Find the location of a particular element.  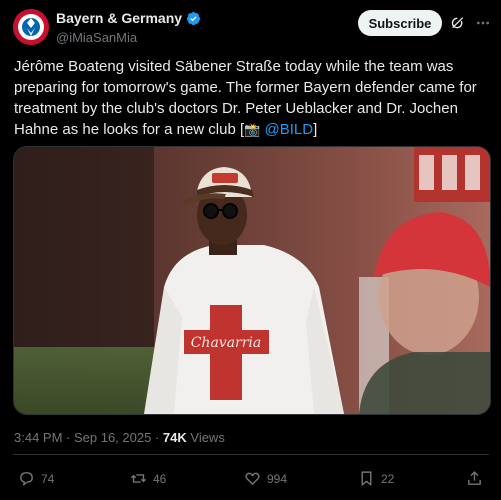

views-count: 74K is located at coordinates (174, 437).